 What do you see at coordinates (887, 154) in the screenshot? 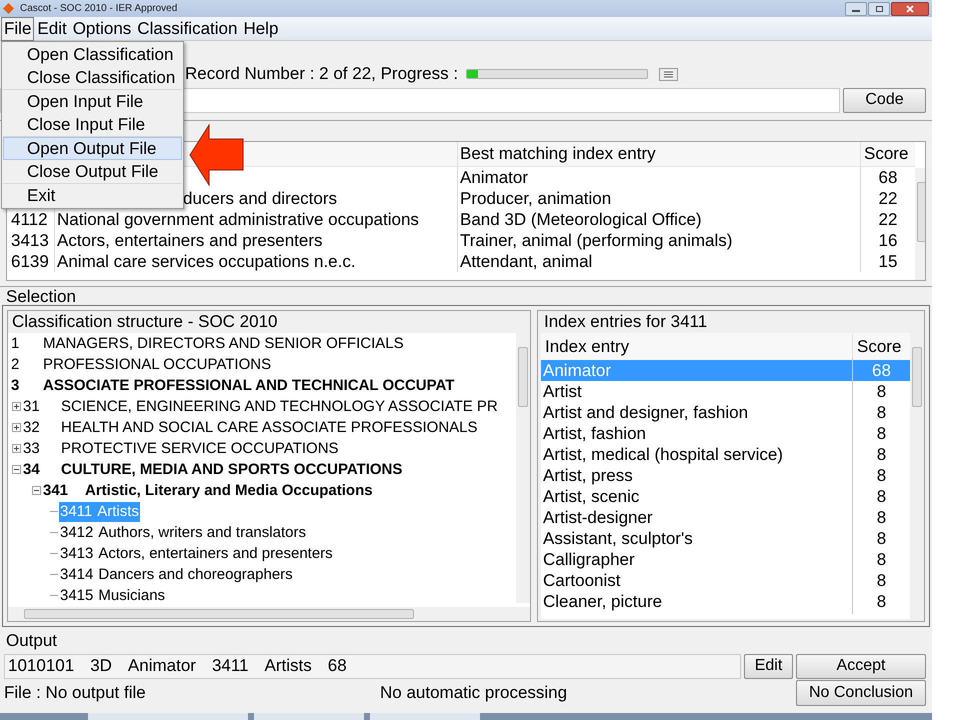
I see `column-header: Score` at bounding box center [887, 154].